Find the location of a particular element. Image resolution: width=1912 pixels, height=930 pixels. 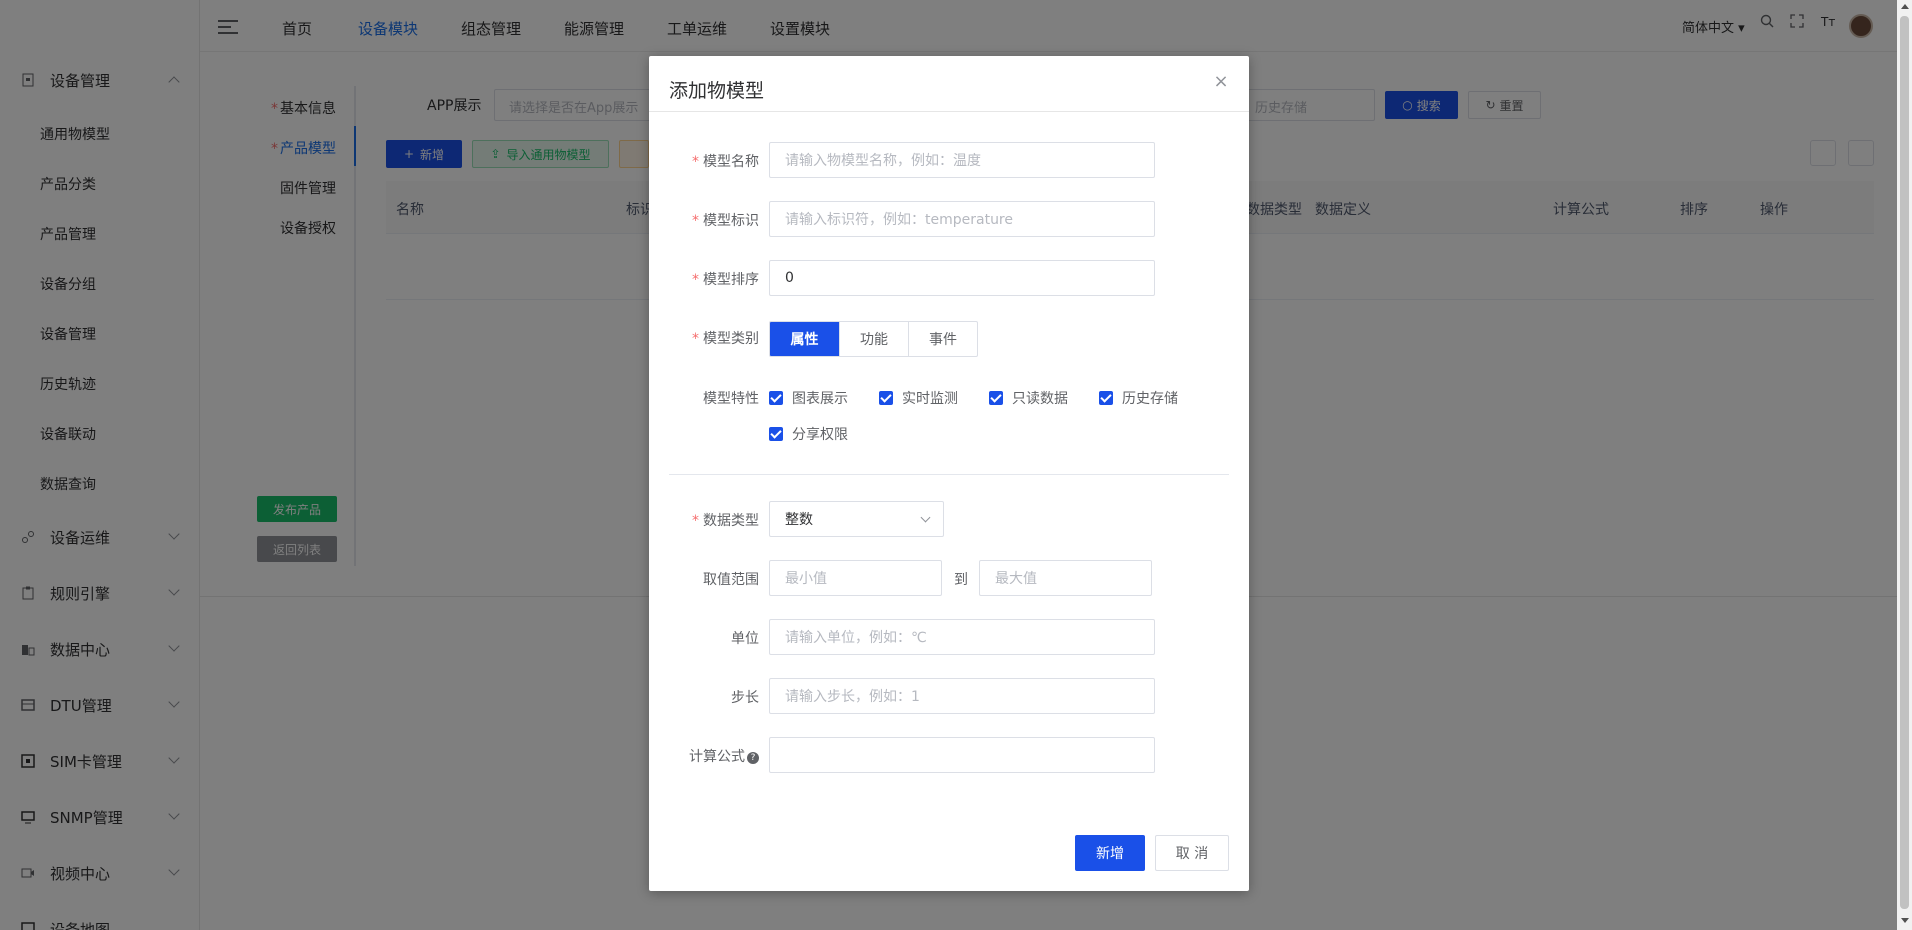

model-category-radio-group: 属性 功能 事件 is located at coordinates (873, 339).